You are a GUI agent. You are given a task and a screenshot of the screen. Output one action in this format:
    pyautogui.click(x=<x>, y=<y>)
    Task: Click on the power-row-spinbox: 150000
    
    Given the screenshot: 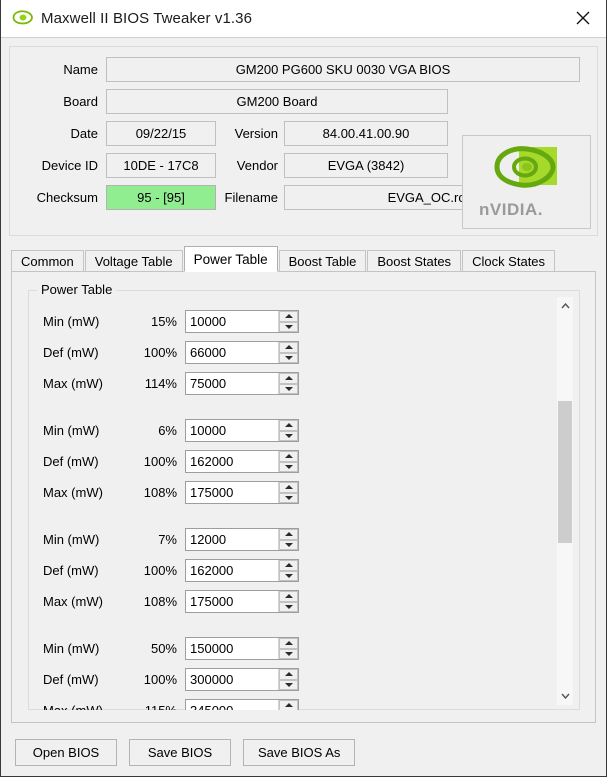 What is the action you would take?
    pyautogui.click(x=242, y=648)
    